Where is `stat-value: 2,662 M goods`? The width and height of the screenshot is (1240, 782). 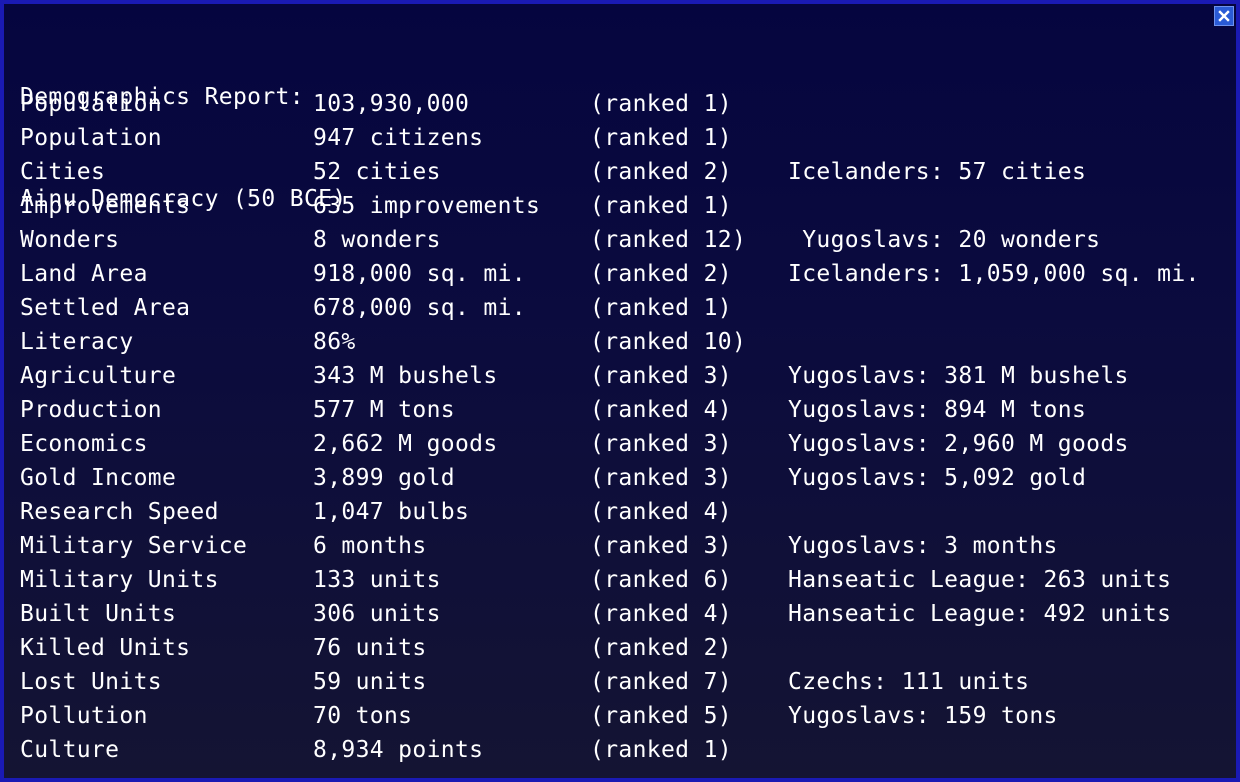
stat-value: 2,662 M goods is located at coordinates (405, 444).